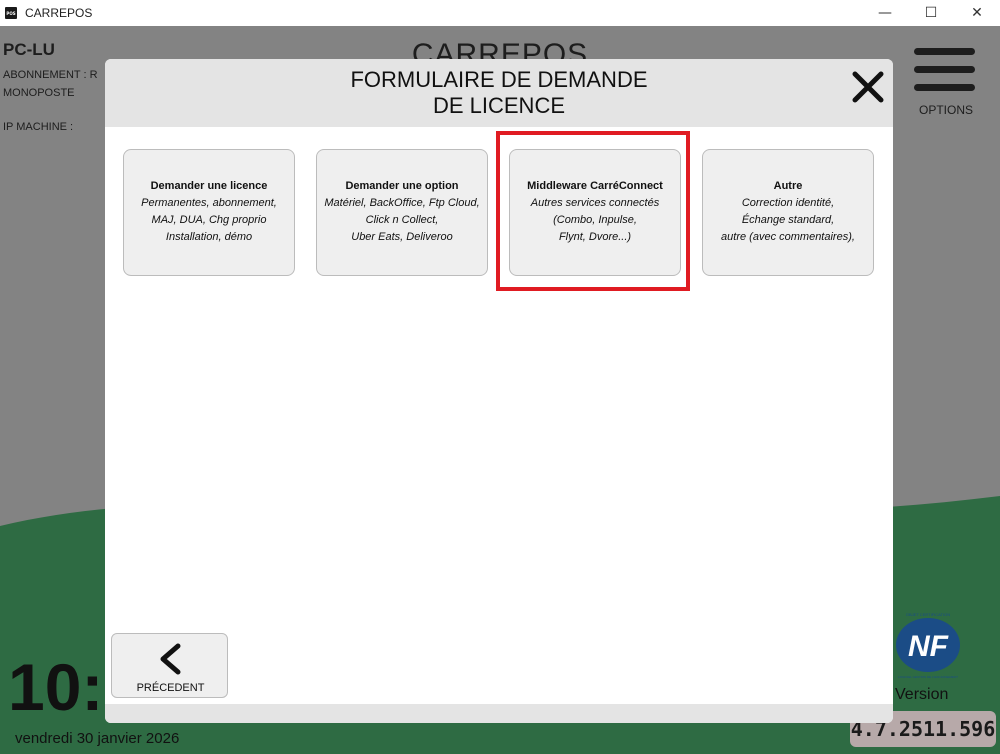 The width and height of the screenshot is (1000, 754). I want to click on window-close-button: ✕, so click(977, 13).